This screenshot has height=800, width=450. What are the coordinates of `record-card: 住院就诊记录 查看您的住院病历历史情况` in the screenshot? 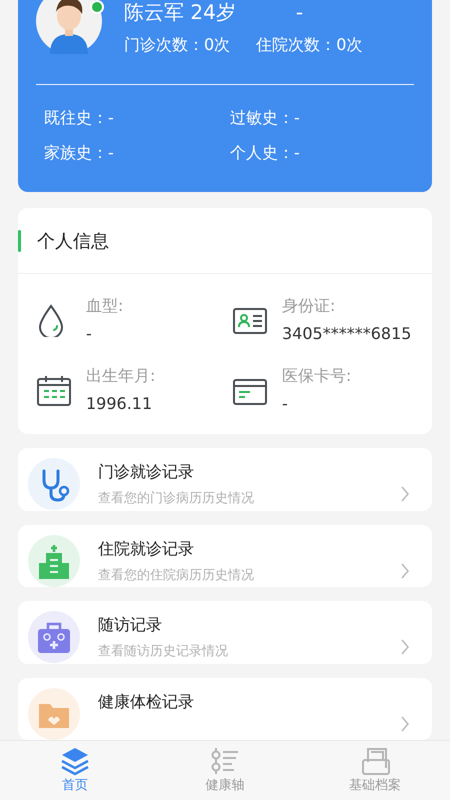 It's located at (225, 555).